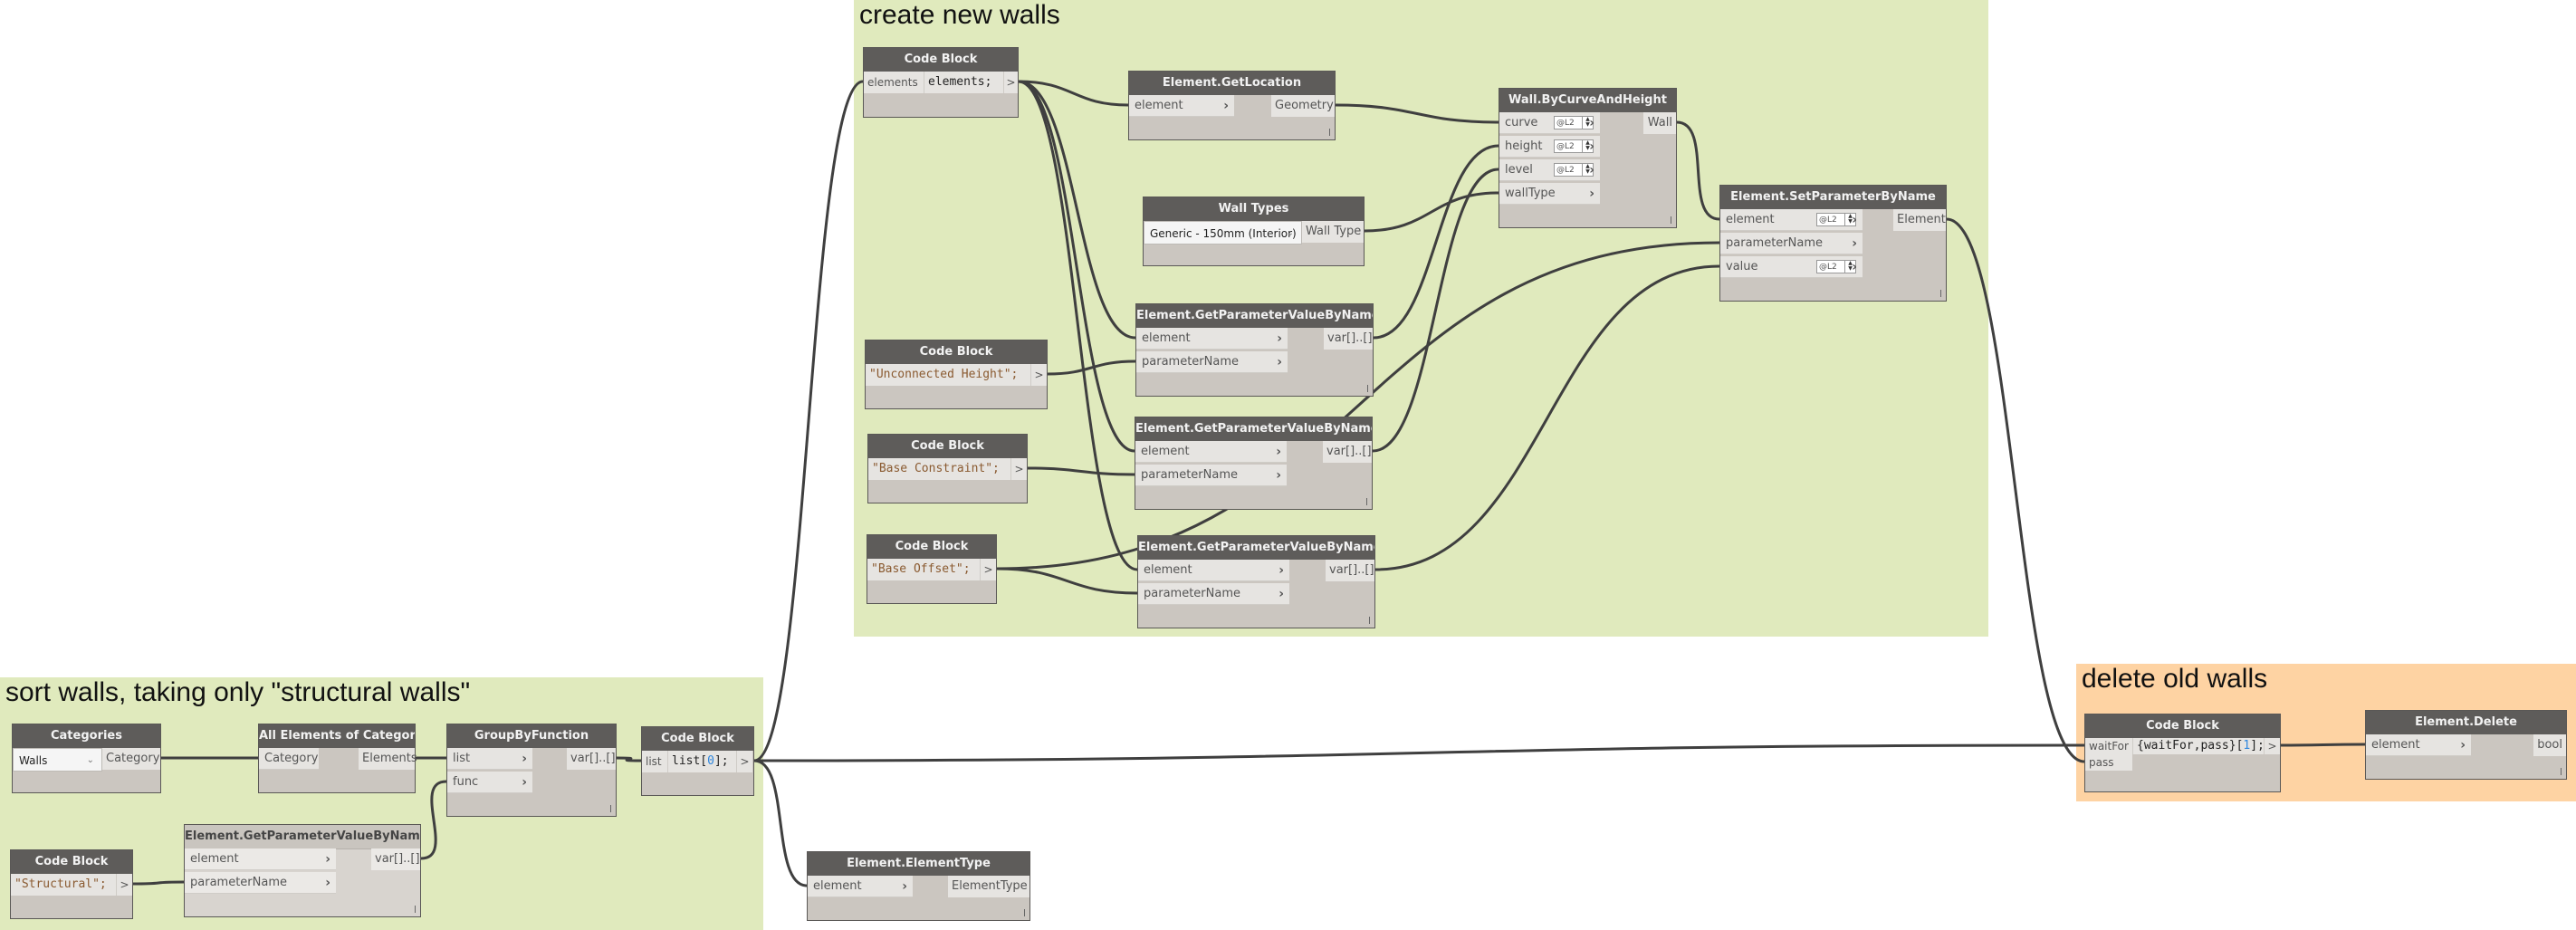 The image size is (2576, 930). I want to click on code-block-list-index-node: Code Block list list[0]; >, so click(697, 761).